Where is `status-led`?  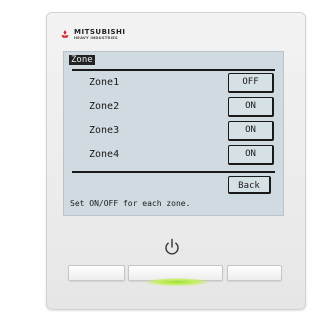
status-led is located at coordinates (177, 282).